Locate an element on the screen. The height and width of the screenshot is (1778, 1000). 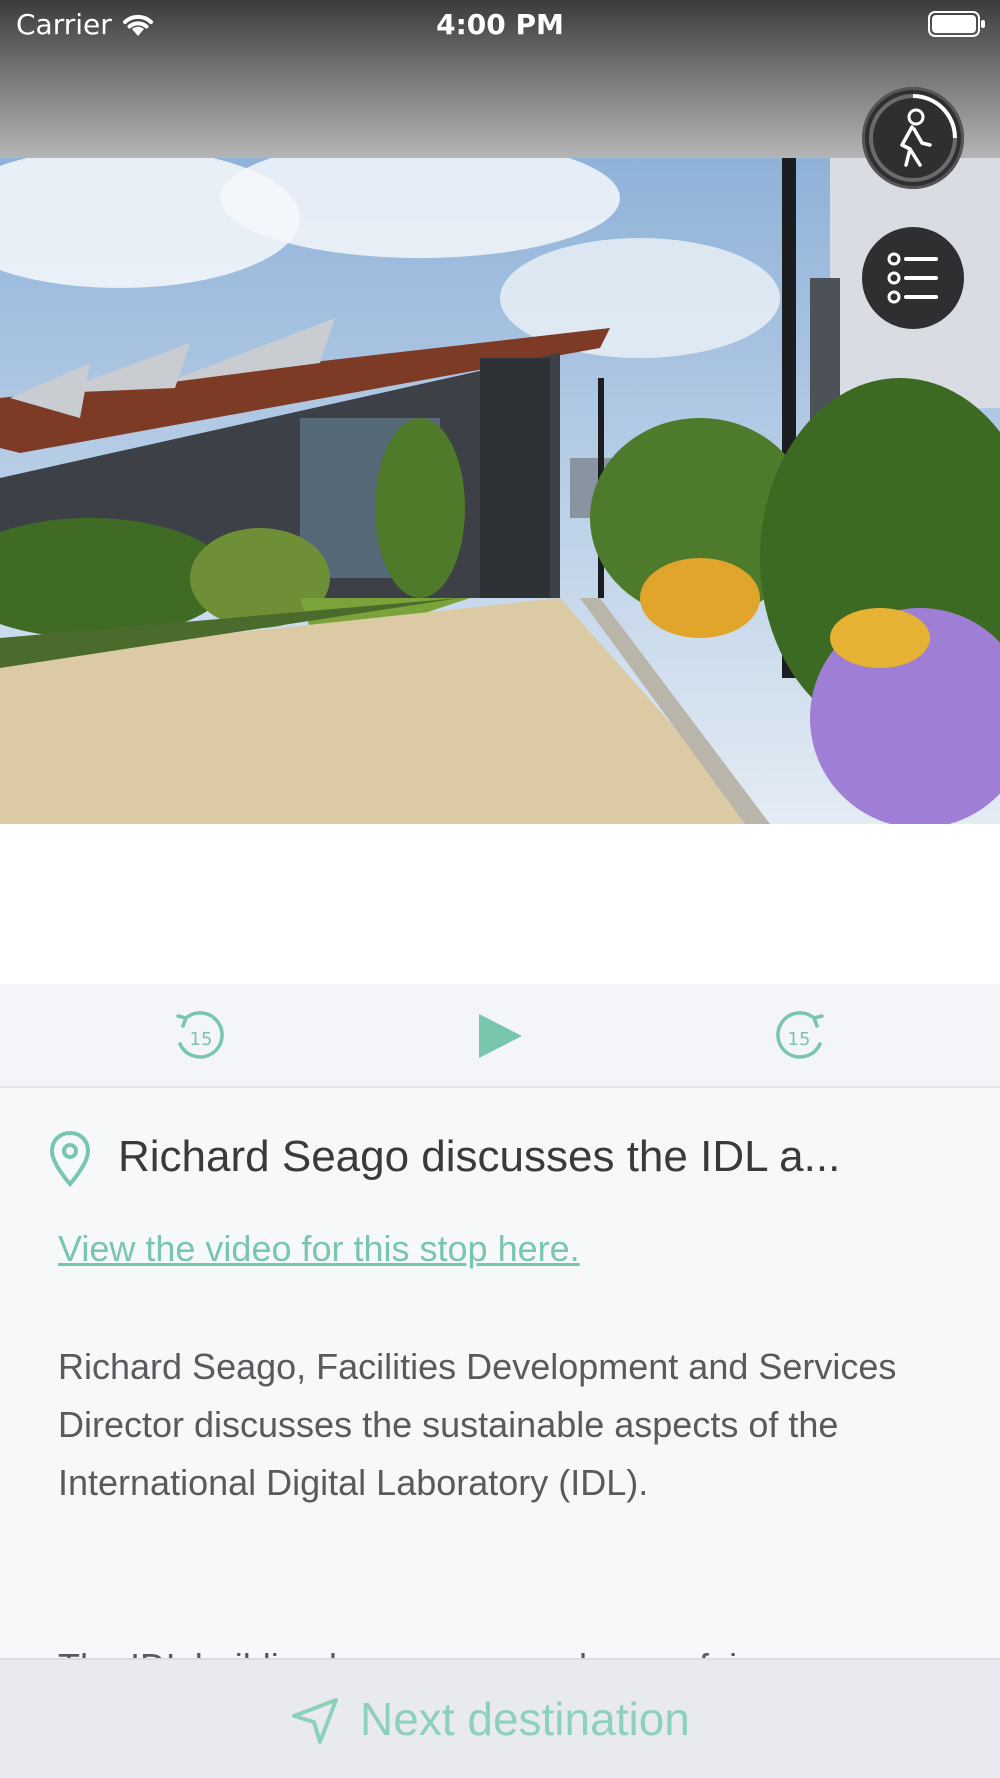
walking-tour-button is located at coordinates (913, 138).